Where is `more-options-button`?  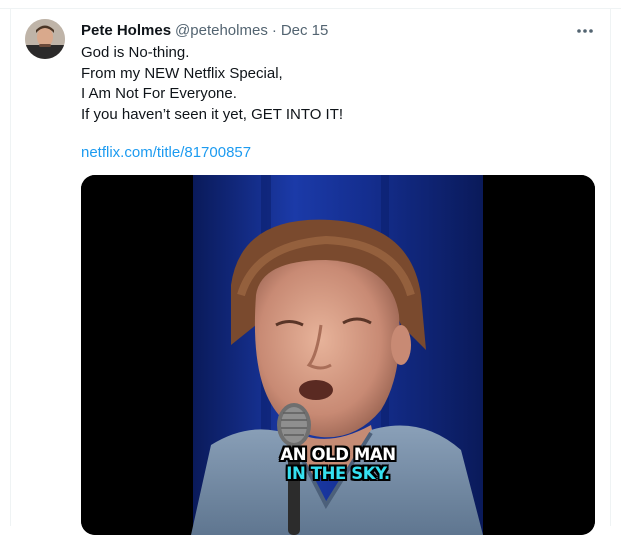
more-options-button is located at coordinates (585, 31).